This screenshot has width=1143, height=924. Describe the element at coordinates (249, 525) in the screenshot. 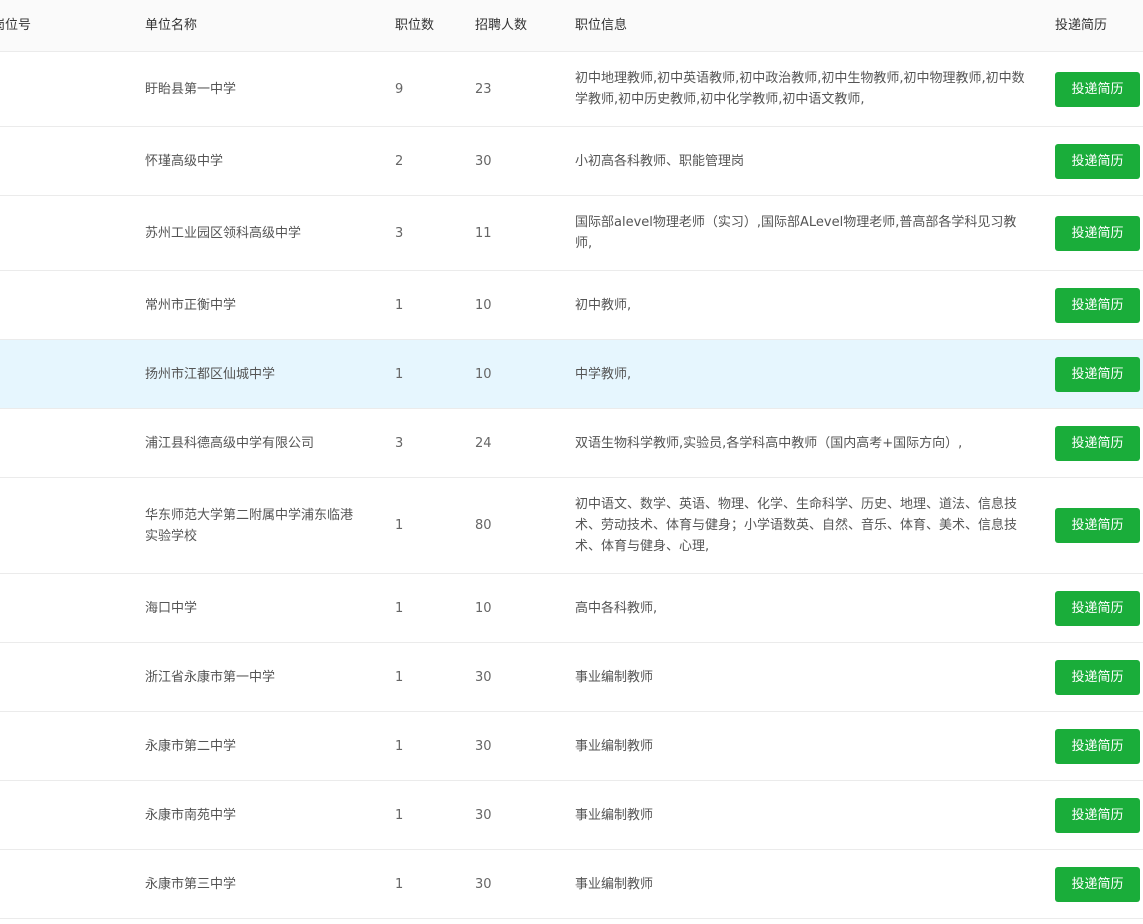

I see `unit-name: 华东师范大学第二附属中学浦东临港实验学校` at that location.